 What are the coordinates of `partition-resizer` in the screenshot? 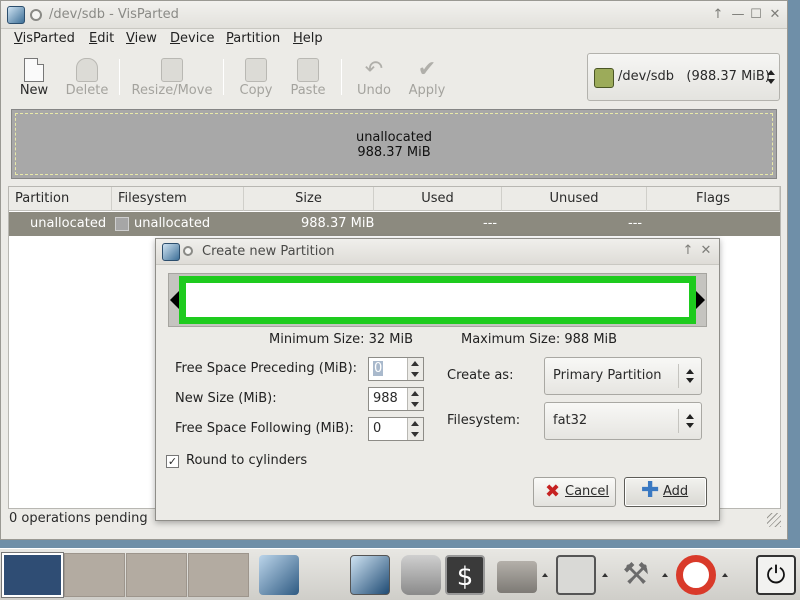 It's located at (437, 300).